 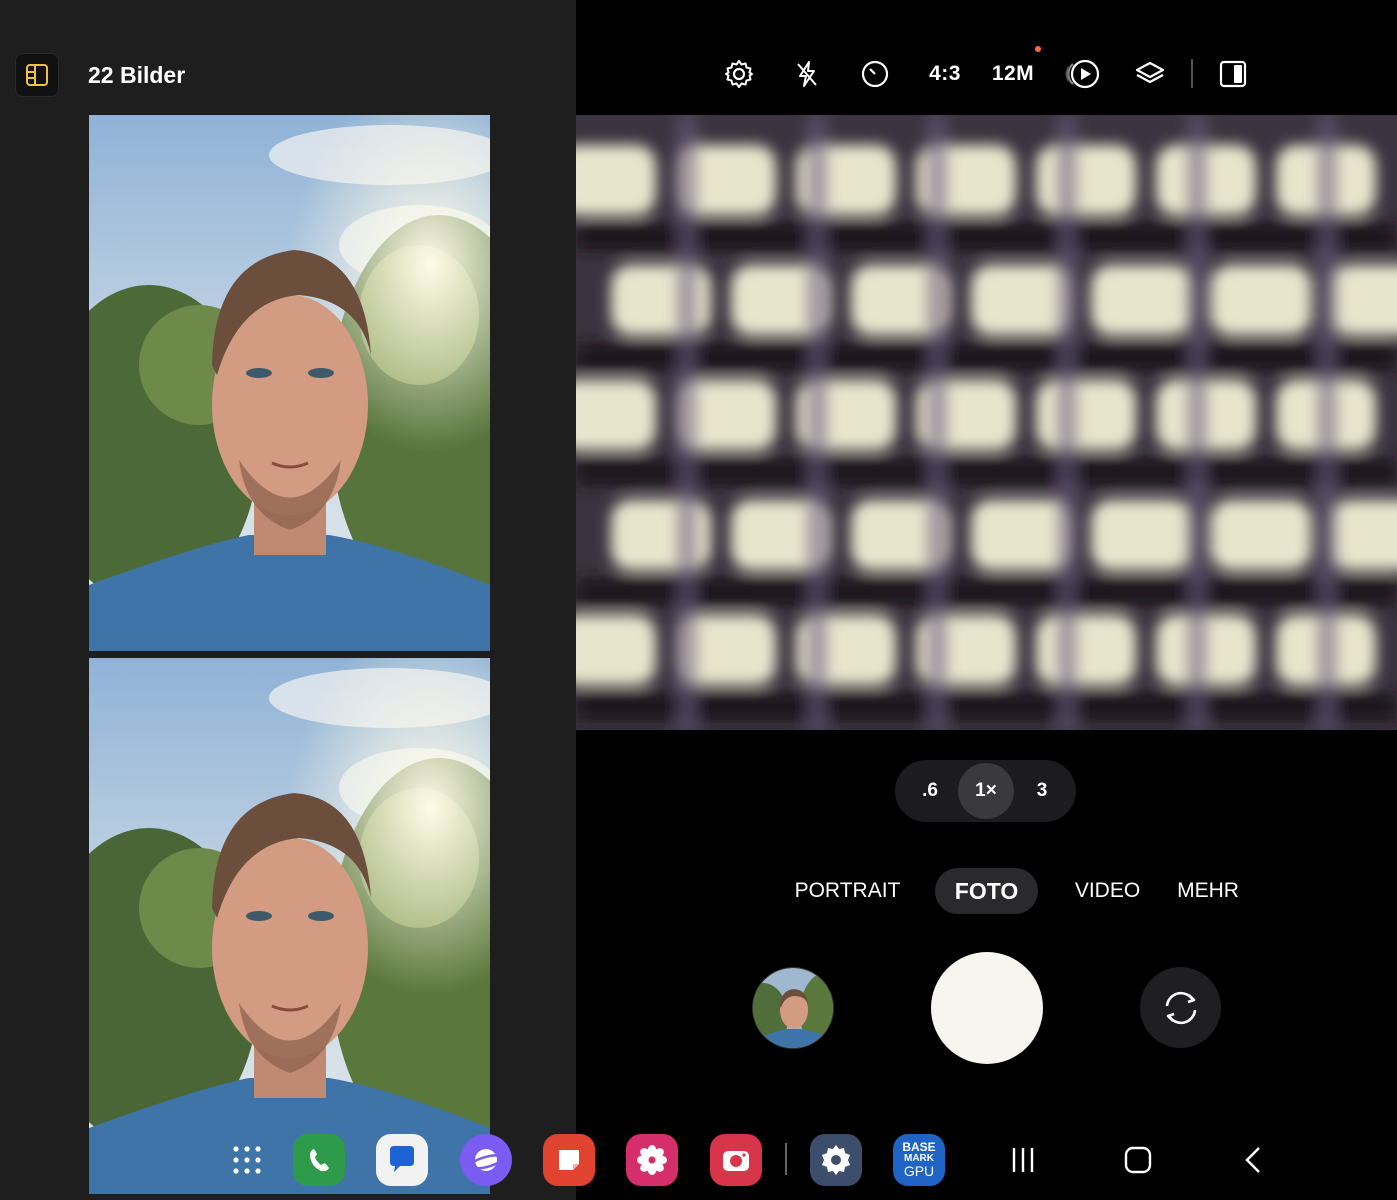 I want to click on gear-icon, so click(x=739, y=74).